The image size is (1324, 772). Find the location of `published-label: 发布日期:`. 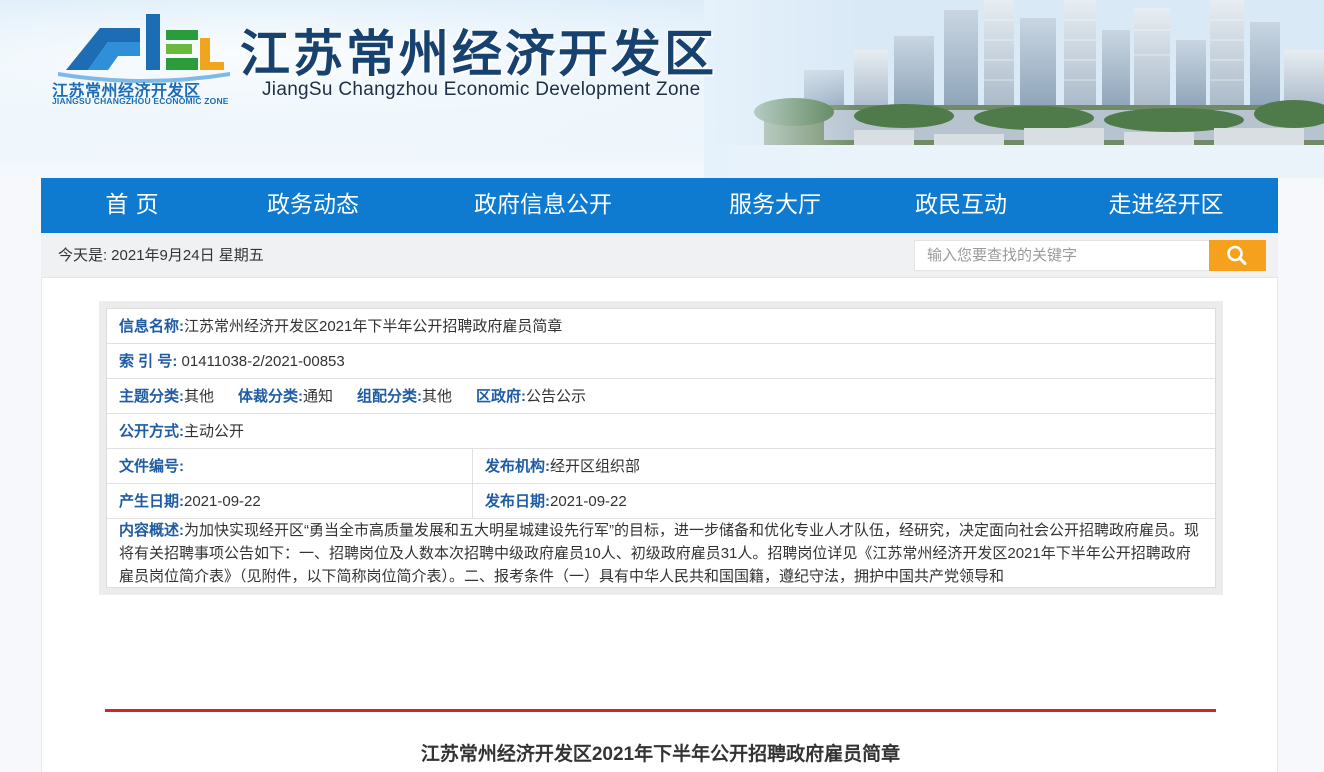

published-label: 发布日期: is located at coordinates (517, 501).